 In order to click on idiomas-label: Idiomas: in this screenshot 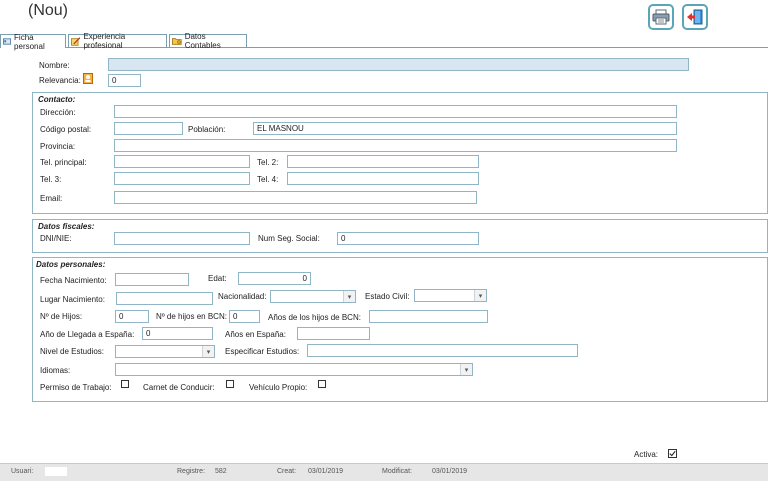, I will do `click(55, 370)`.